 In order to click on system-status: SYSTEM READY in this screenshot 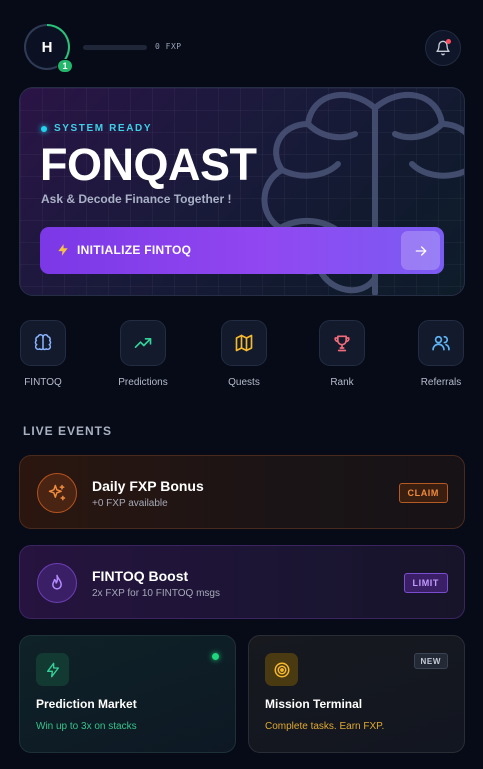, I will do `click(96, 128)`.